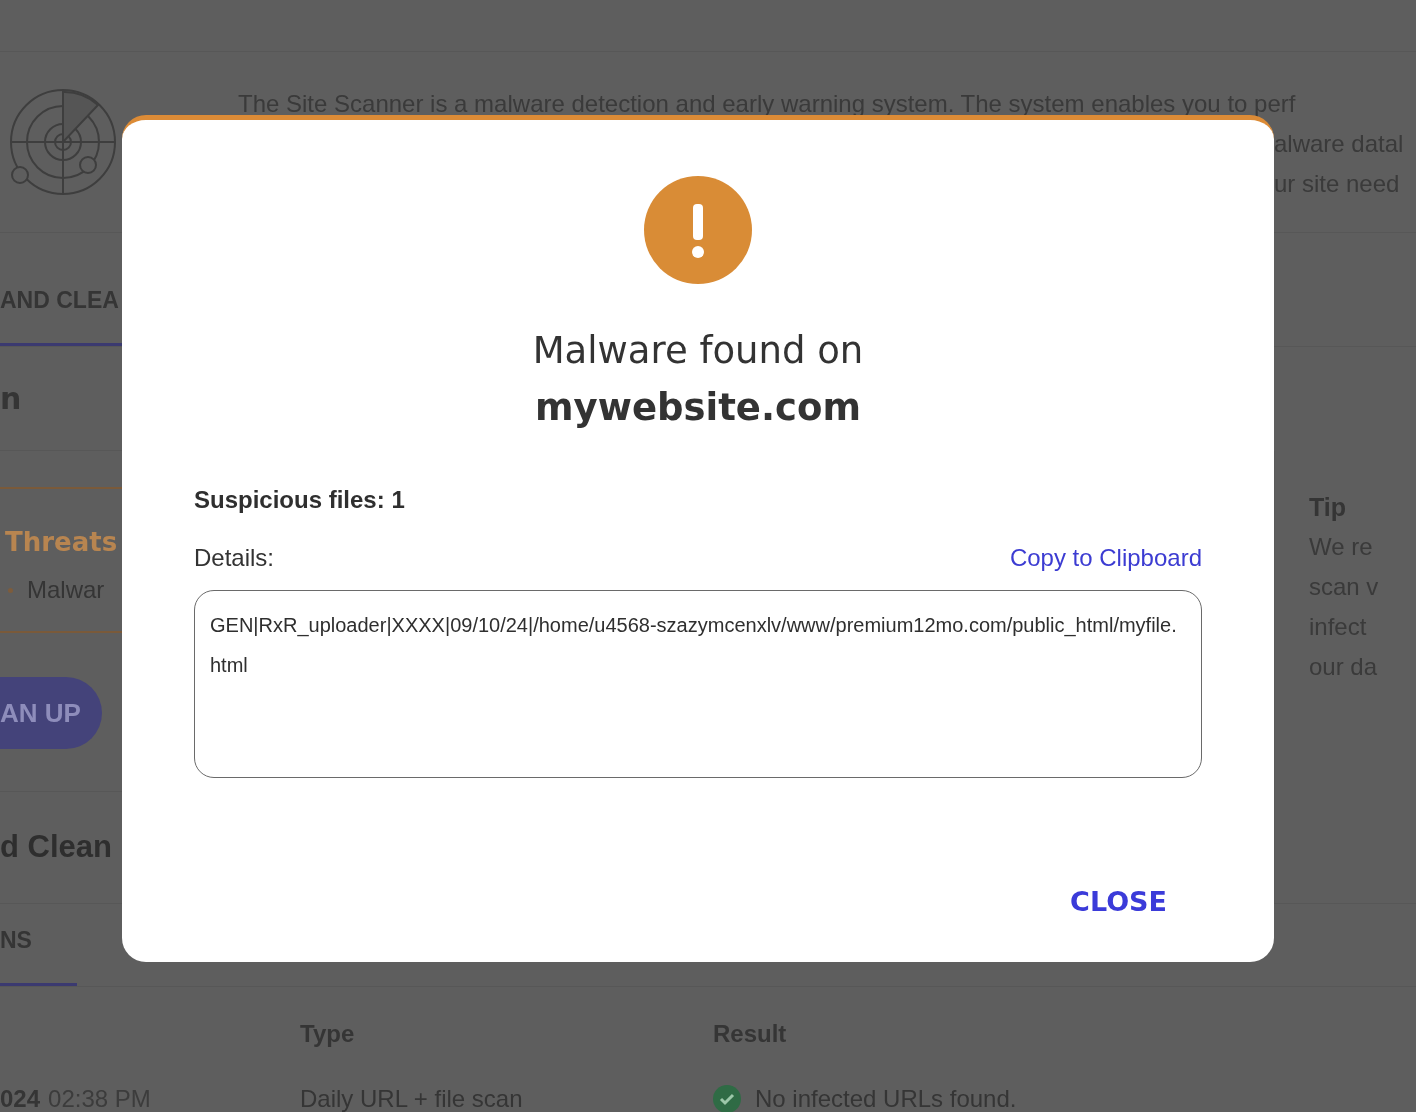  Describe the element at coordinates (1105, 558) in the screenshot. I see `copy-to-clipboard-link: Copy to Clipboard` at that location.